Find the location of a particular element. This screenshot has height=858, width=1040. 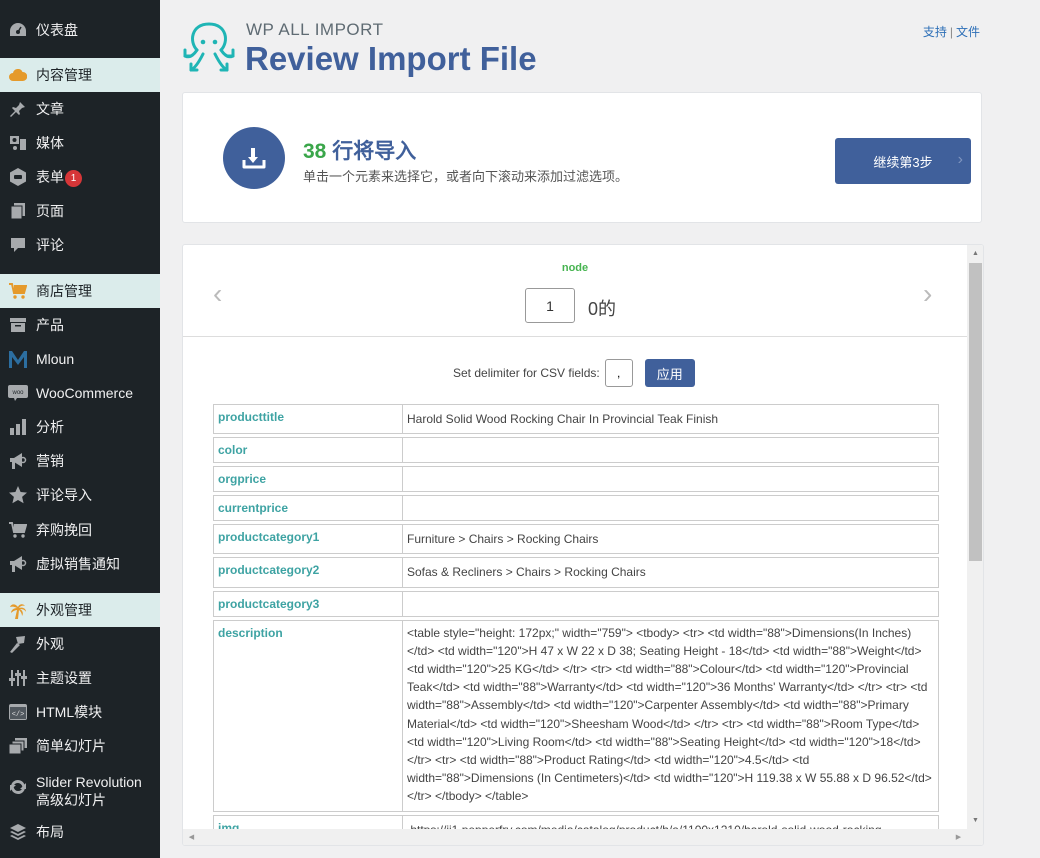

csv-delimiter-row: Set delimiter for CSV fields: 应用 is located at coordinates (574, 373).